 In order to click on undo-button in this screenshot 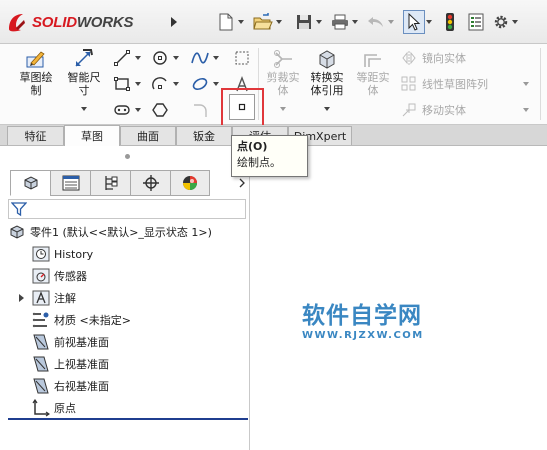, I will do `click(376, 22)`.